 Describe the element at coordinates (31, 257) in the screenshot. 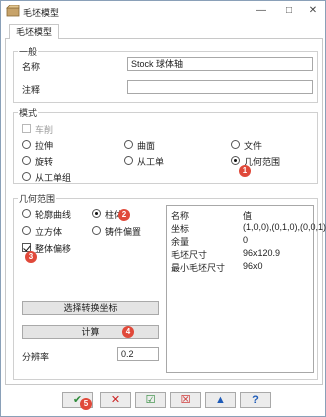

I see `step-badge-3: 3` at that location.